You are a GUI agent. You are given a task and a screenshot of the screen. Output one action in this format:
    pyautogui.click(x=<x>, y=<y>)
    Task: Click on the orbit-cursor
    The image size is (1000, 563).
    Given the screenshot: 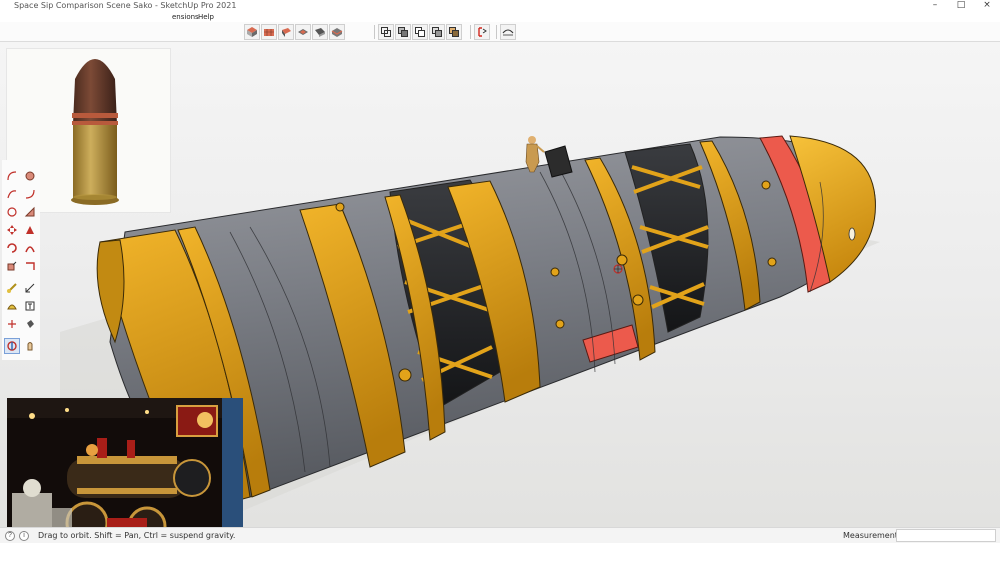 What is the action you would take?
    pyautogui.click(x=618, y=269)
    